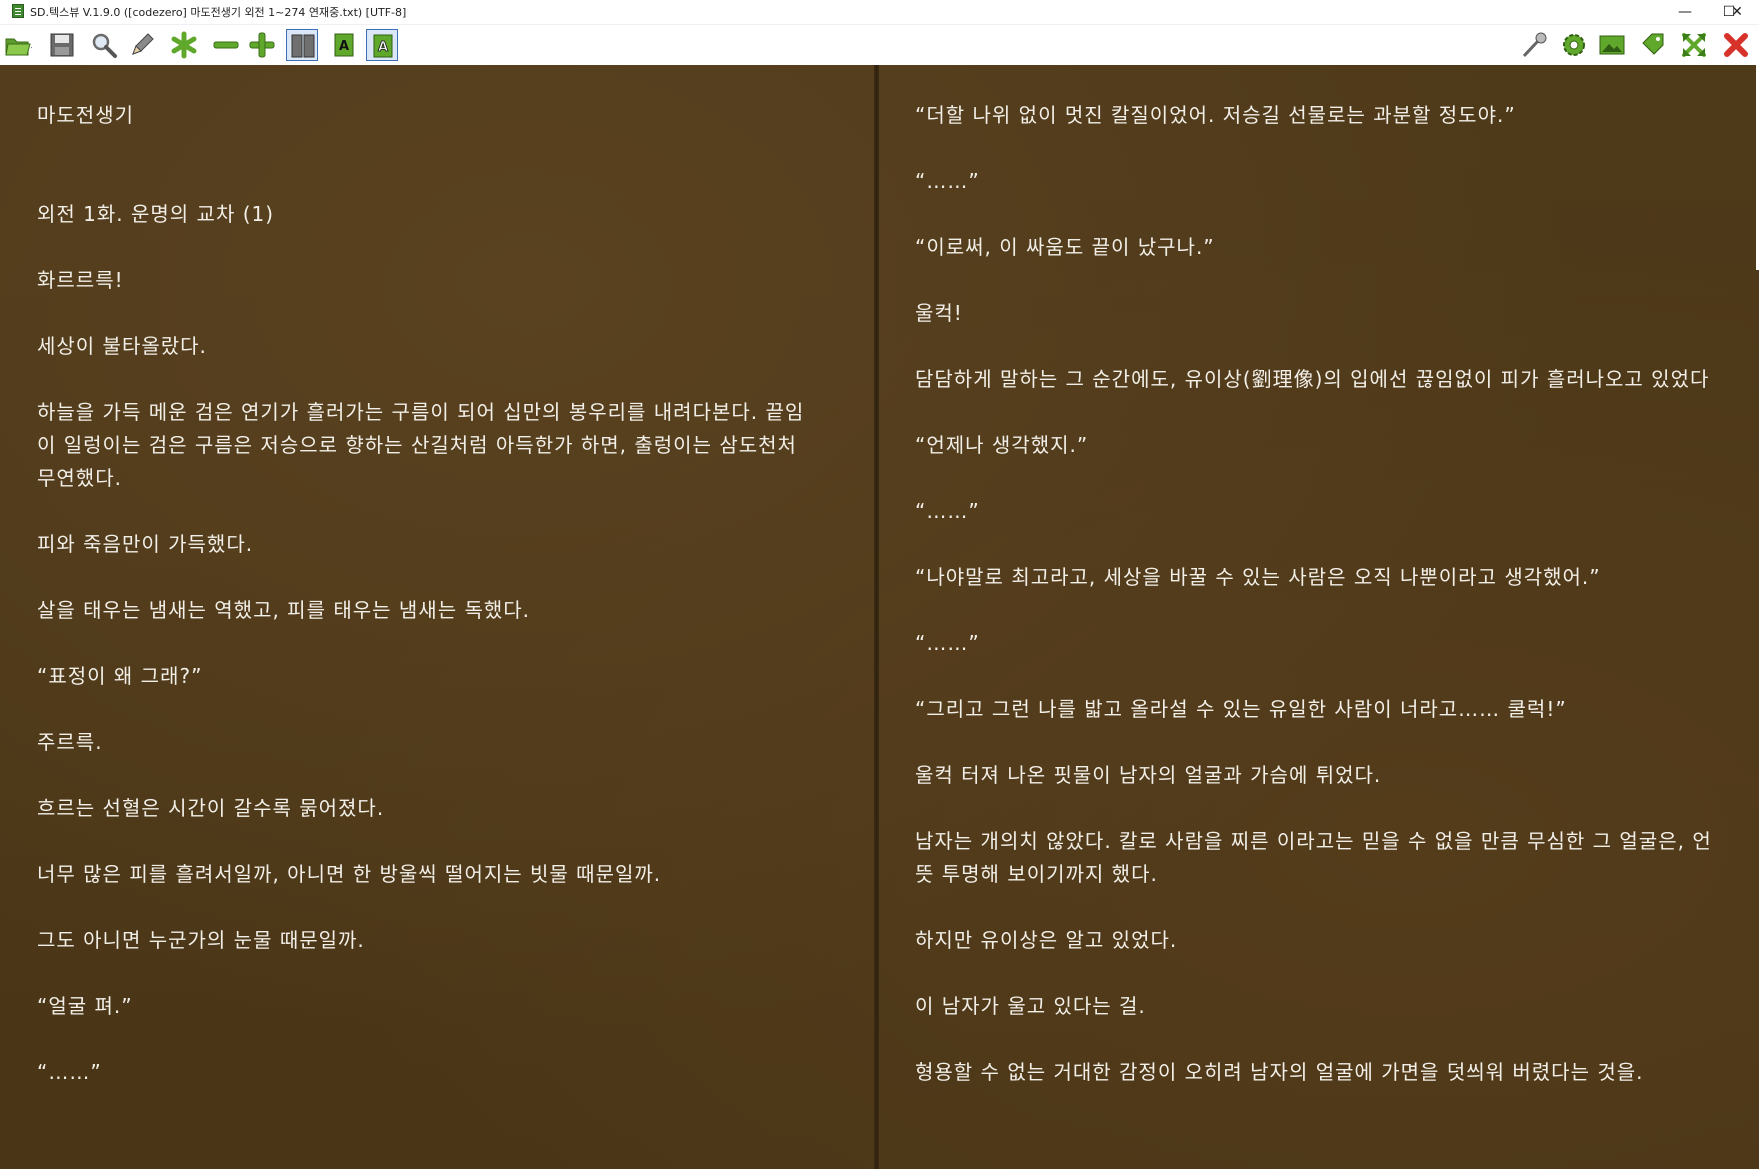  What do you see at coordinates (1215, 115) in the screenshot?
I see `text-line: “더할 나위 없이 멋진 칼질이었어. 저승길 선물로는 과분할 정도야.”` at bounding box center [1215, 115].